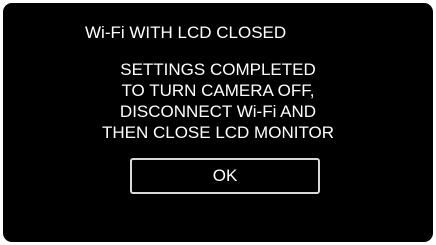 The height and width of the screenshot is (245, 436). What do you see at coordinates (225, 176) in the screenshot?
I see `ok-button: OK` at bounding box center [225, 176].